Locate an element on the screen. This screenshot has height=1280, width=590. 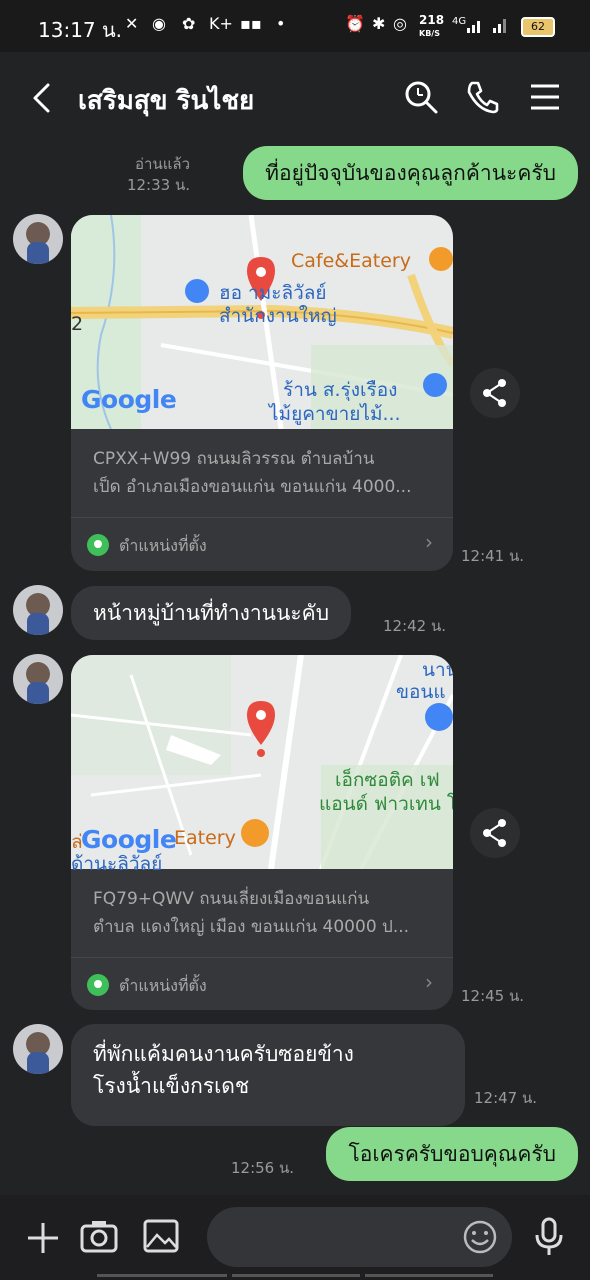
net-speed: 218 KB/S is located at coordinates (431, 27).